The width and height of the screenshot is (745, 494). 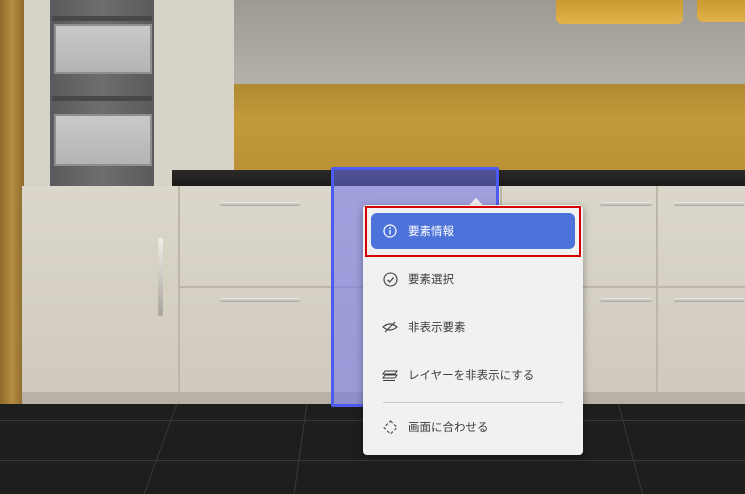 I want to click on highlight-box, so click(x=473, y=231).